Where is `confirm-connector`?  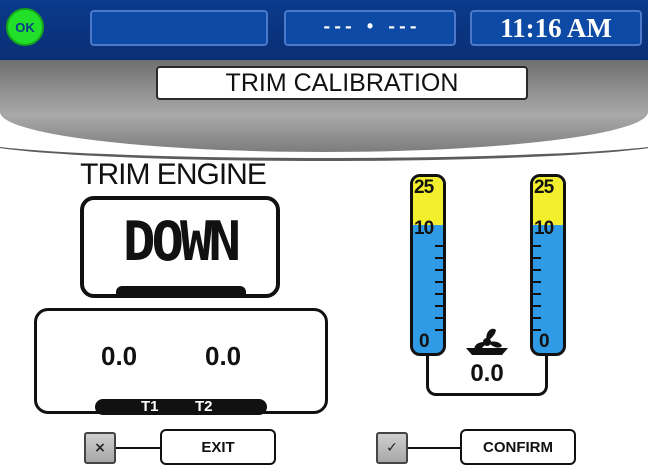
confirm-connector is located at coordinates (434, 448).